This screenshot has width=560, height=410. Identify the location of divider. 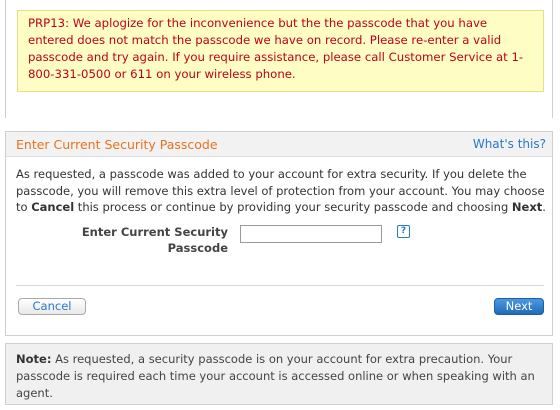
(280, 285).